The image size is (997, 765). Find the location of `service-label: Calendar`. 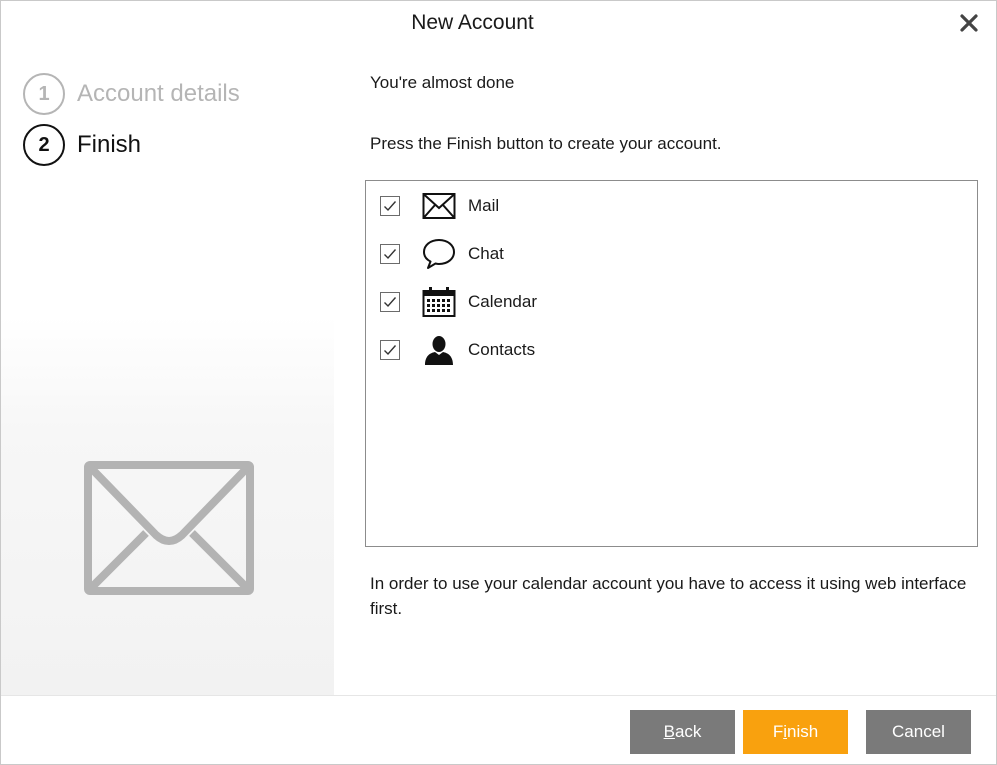

service-label: Calendar is located at coordinates (502, 301).